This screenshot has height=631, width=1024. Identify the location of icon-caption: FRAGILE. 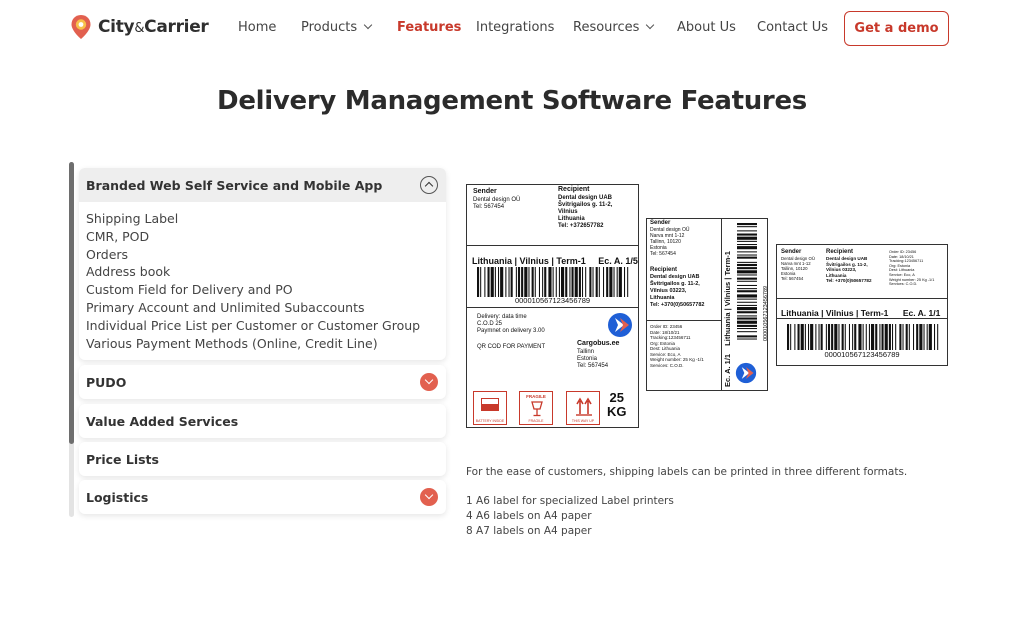
(536, 421).